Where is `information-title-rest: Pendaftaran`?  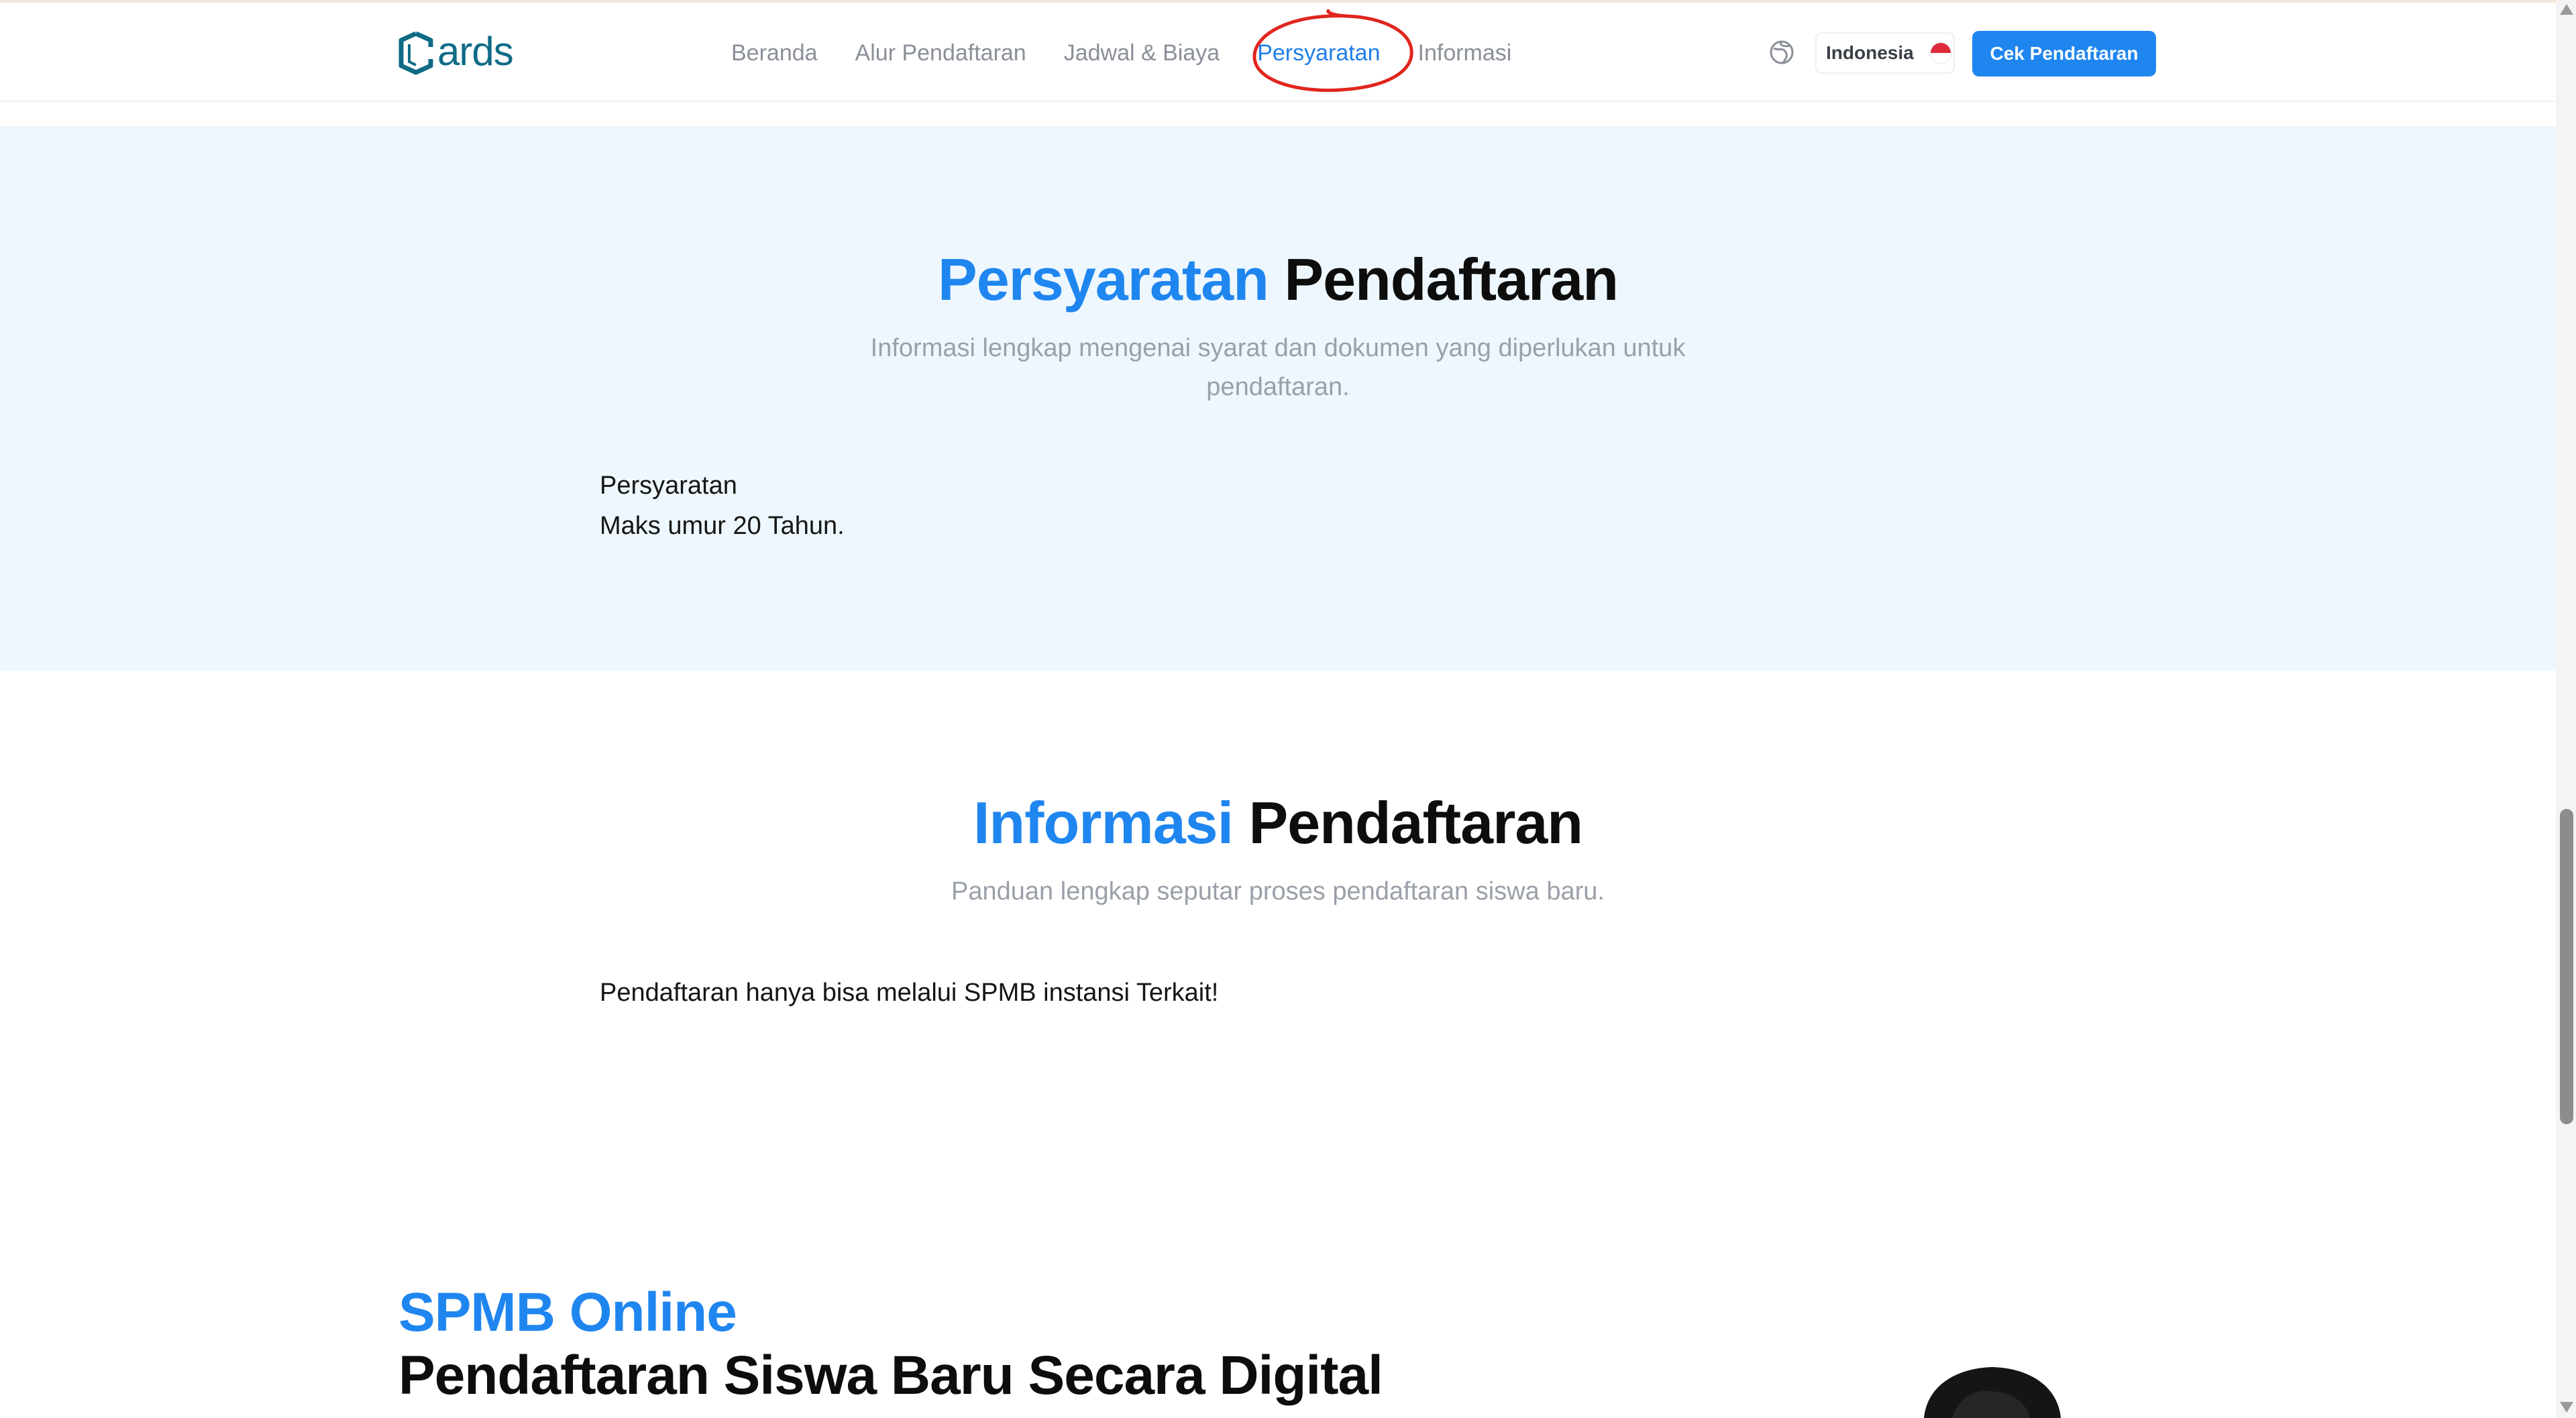 information-title-rest: Pendaftaran is located at coordinates (1415, 822).